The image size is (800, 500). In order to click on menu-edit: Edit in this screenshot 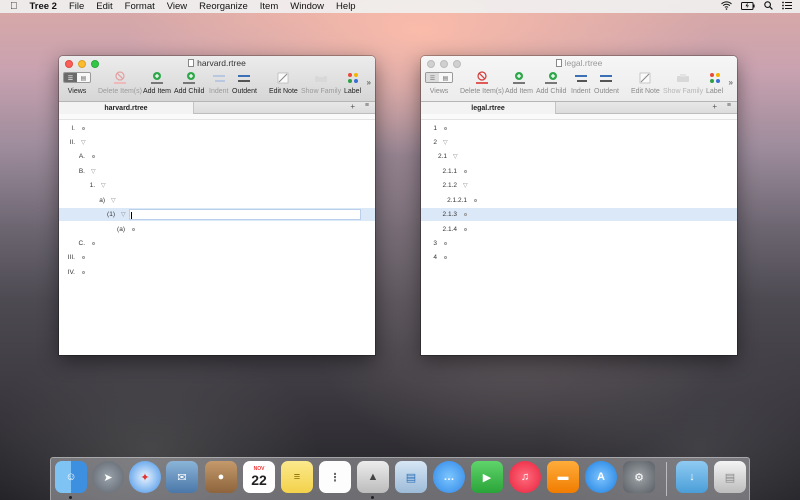, I will do `click(104, 6)`.